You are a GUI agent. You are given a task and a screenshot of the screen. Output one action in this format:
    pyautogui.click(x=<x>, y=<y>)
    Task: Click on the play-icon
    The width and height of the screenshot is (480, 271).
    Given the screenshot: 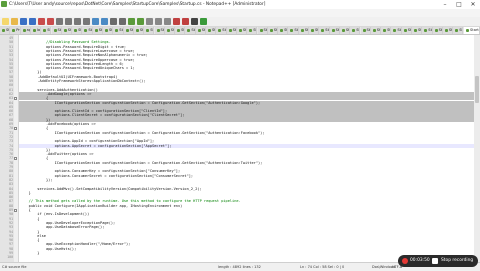 What is the action you would take?
    pyautogui.click(x=203, y=21)
    